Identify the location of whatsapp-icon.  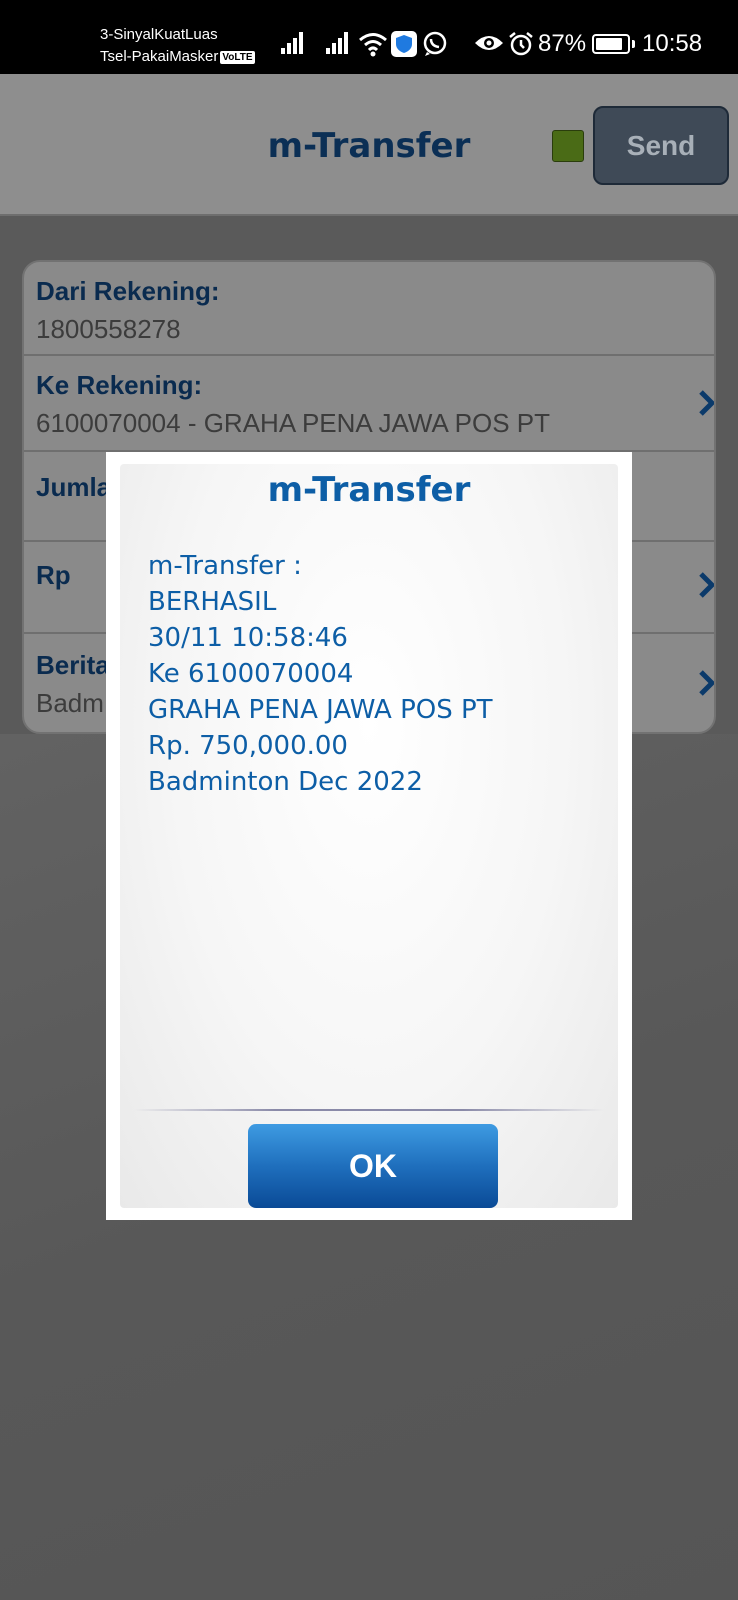
(435, 43).